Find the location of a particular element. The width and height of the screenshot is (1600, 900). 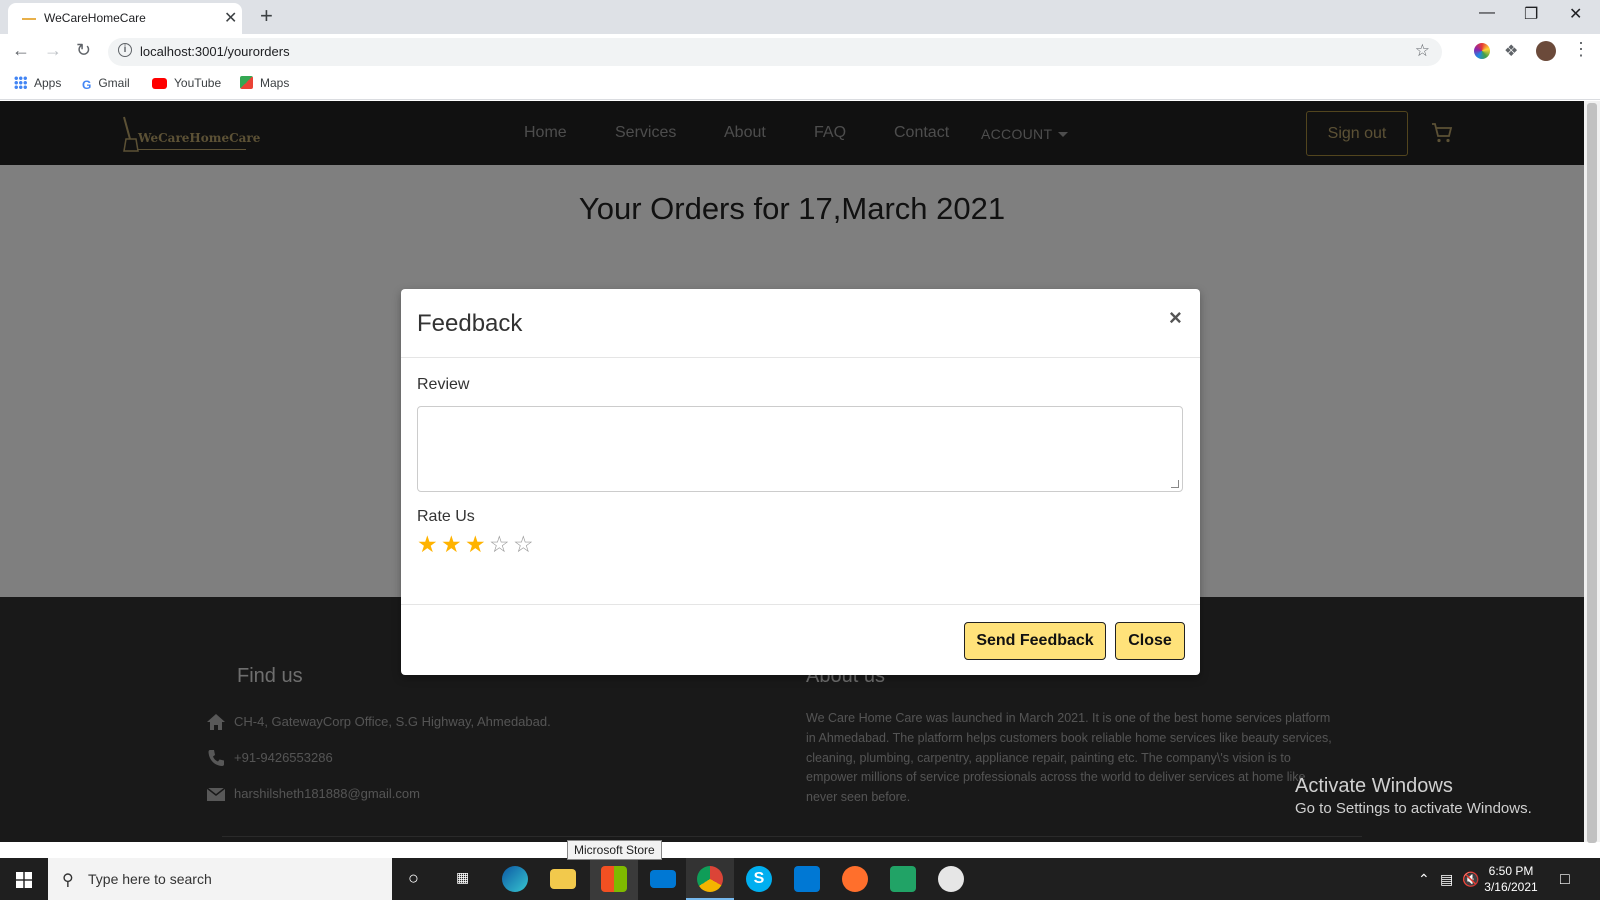

bookmark-youtube: YouTube is located at coordinates (186, 83).